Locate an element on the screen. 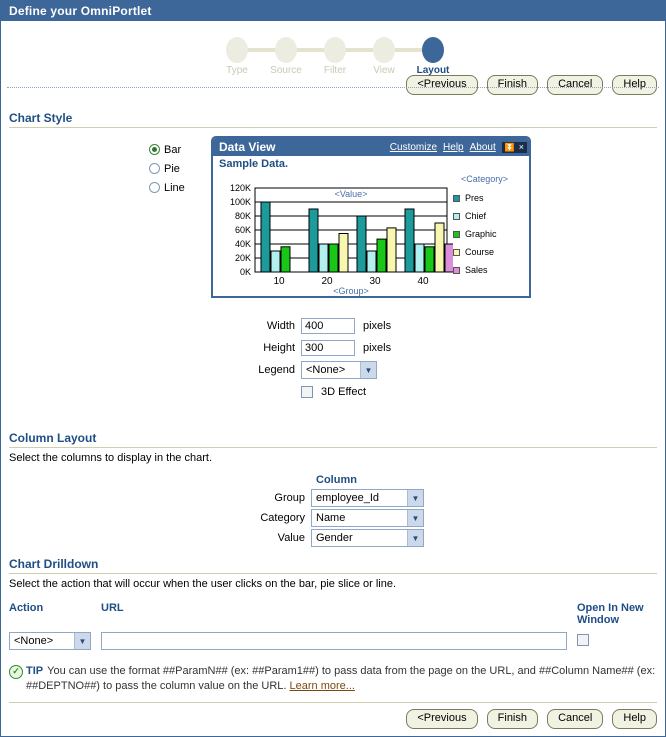  portlet-header: Data View Customize Help About ⏬ × is located at coordinates (371, 147).